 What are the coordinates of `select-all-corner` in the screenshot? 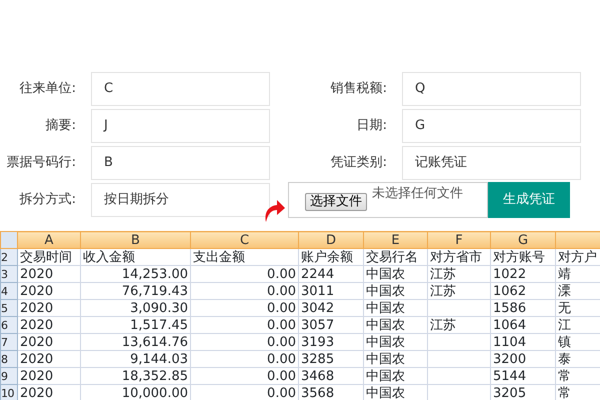 It's located at (9, 240).